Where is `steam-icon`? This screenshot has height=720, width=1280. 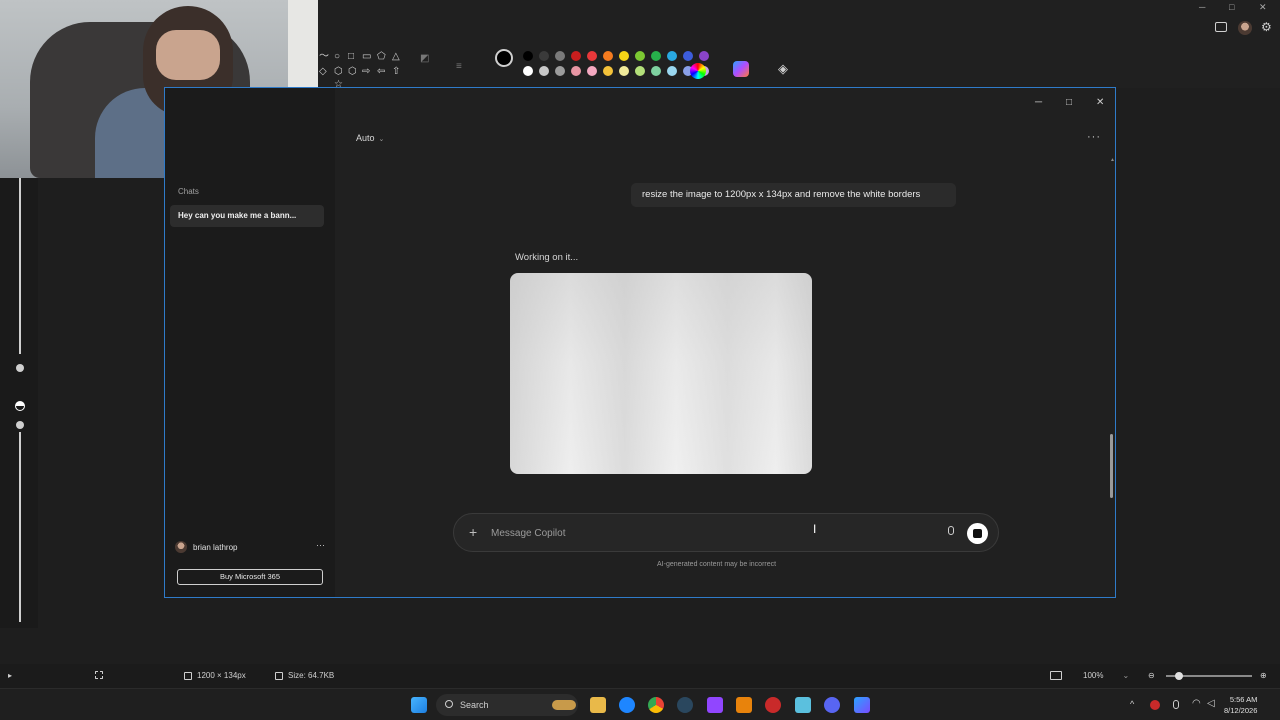 steam-icon is located at coordinates (685, 705).